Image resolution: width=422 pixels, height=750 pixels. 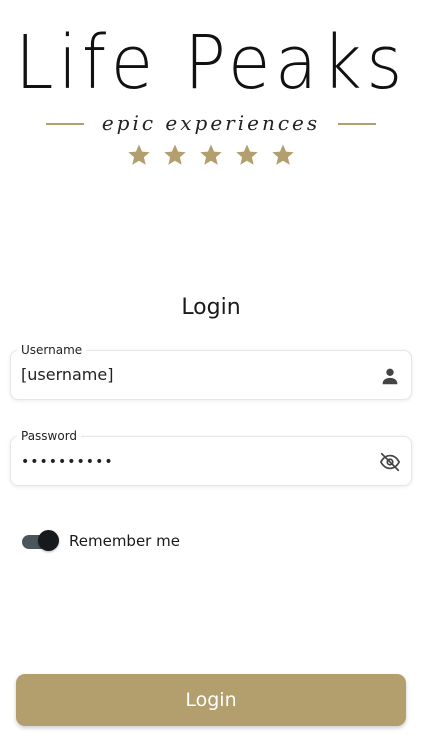 What do you see at coordinates (357, 124) in the screenshot?
I see `tagline-divider-right` at bounding box center [357, 124].